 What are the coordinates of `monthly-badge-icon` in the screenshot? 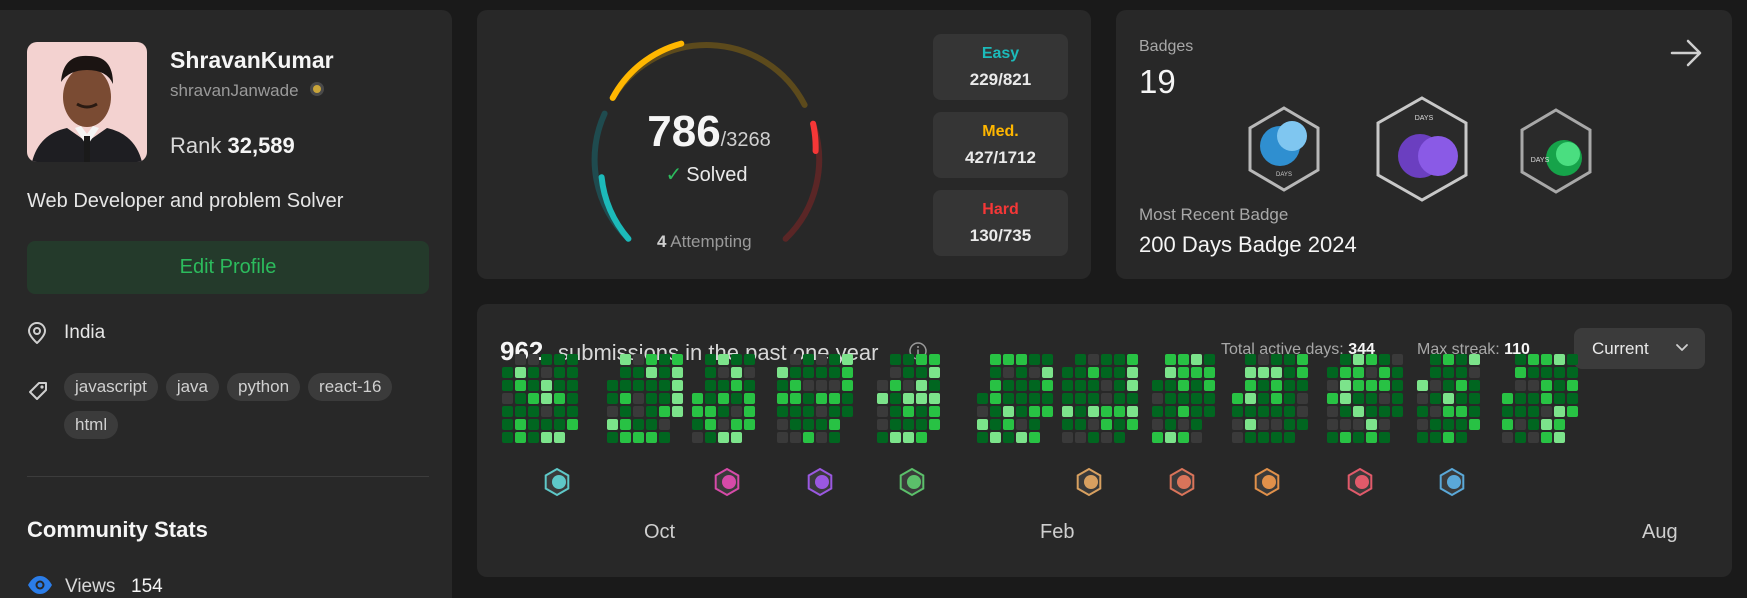 It's located at (1182, 482).